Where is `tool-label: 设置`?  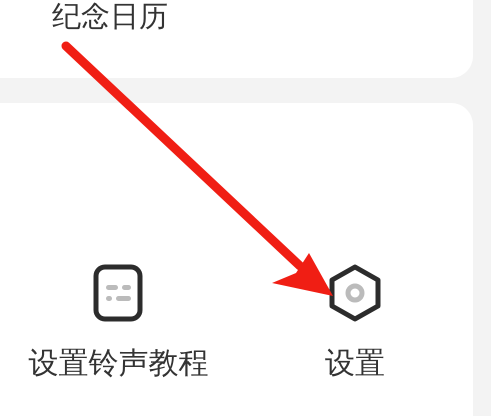
tool-label: 设置 is located at coordinates (354, 363).